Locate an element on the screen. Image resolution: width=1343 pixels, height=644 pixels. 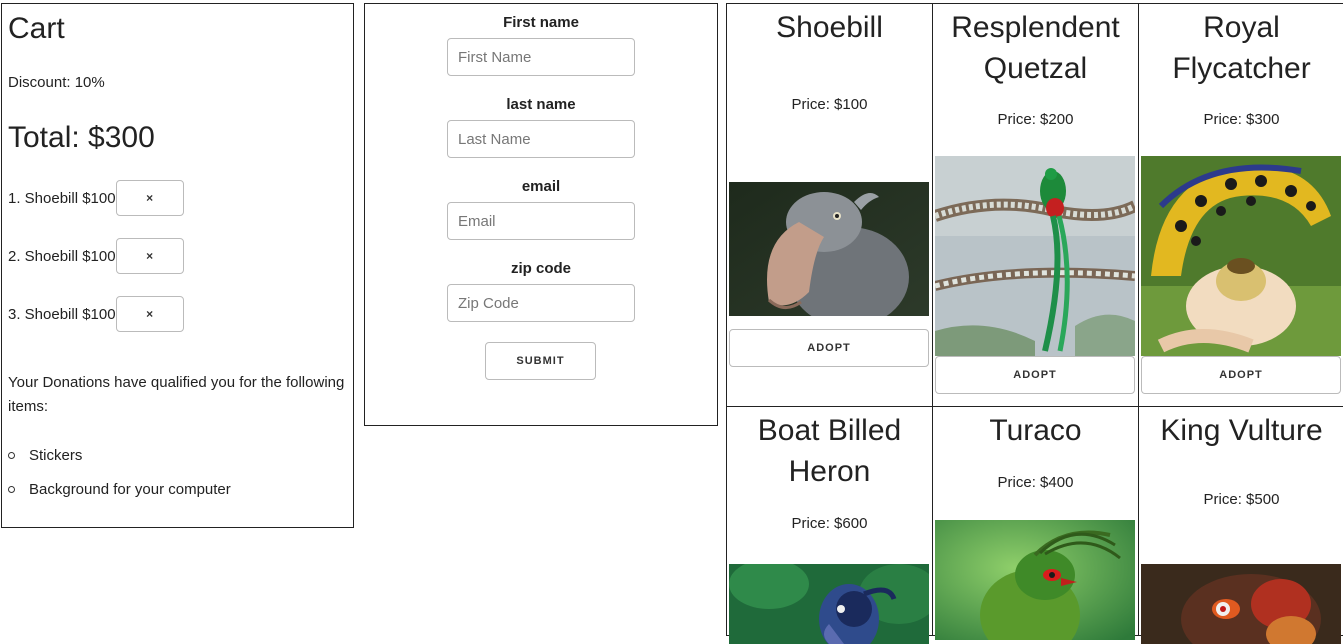
bird-price: Price: $600 is located at coordinates (829, 523).